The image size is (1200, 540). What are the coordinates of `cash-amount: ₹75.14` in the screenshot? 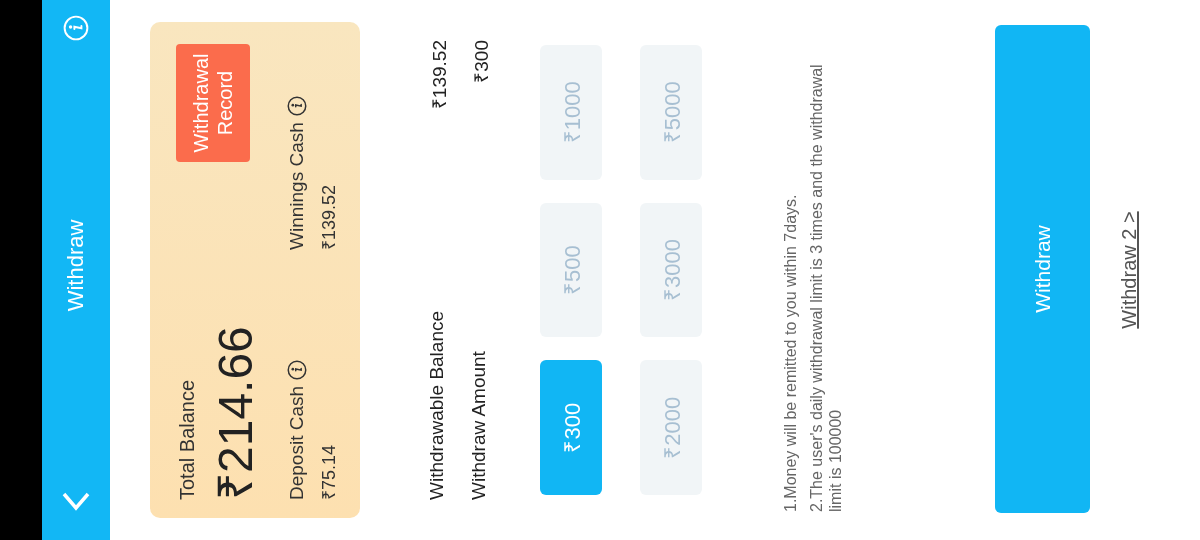 It's located at (329, 471).